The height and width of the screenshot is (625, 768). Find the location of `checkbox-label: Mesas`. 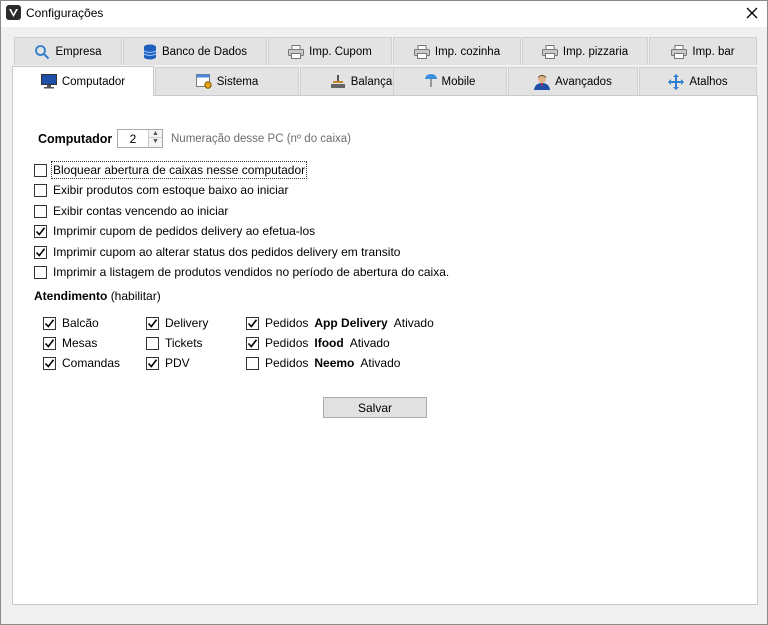

checkbox-label: Mesas is located at coordinates (80, 343).